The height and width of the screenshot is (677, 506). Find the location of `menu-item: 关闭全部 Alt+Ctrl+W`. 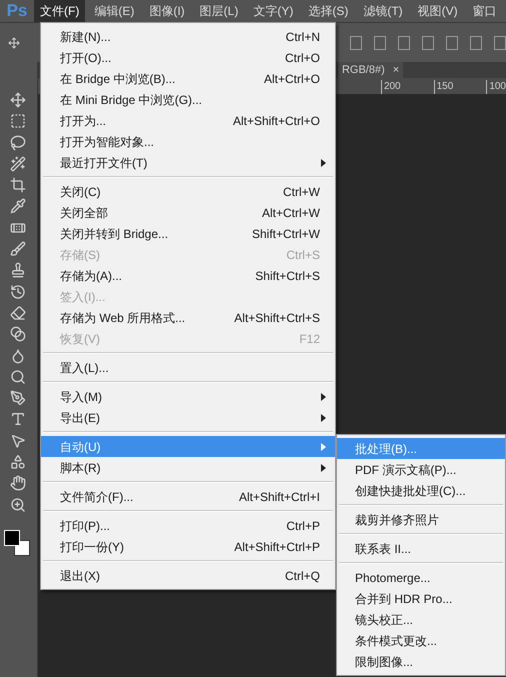

menu-item: 关闭全部 Alt+Ctrl+W is located at coordinates (188, 212).